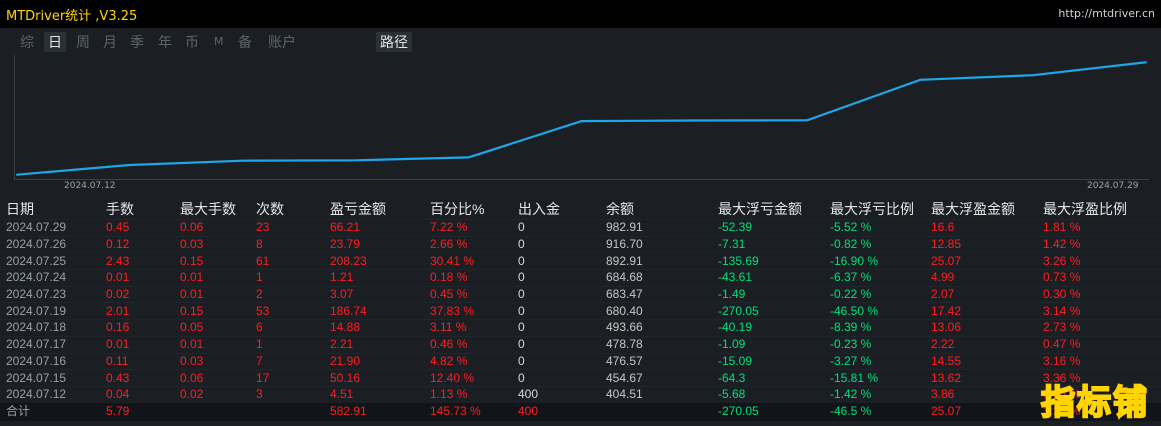  I want to click on tab-week: 周, so click(83, 42).